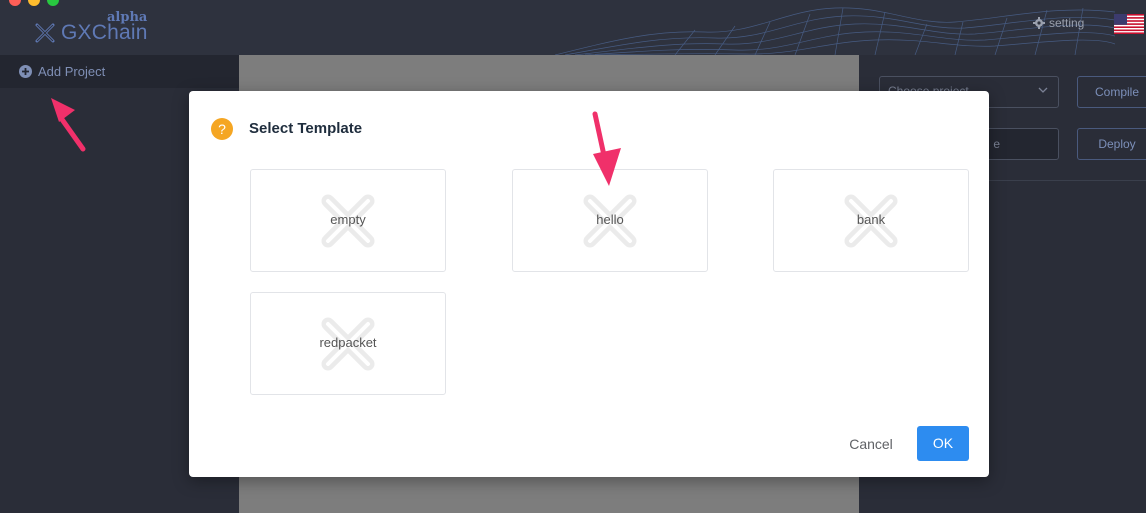  I want to click on template-card-bank: bank, so click(871, 220).